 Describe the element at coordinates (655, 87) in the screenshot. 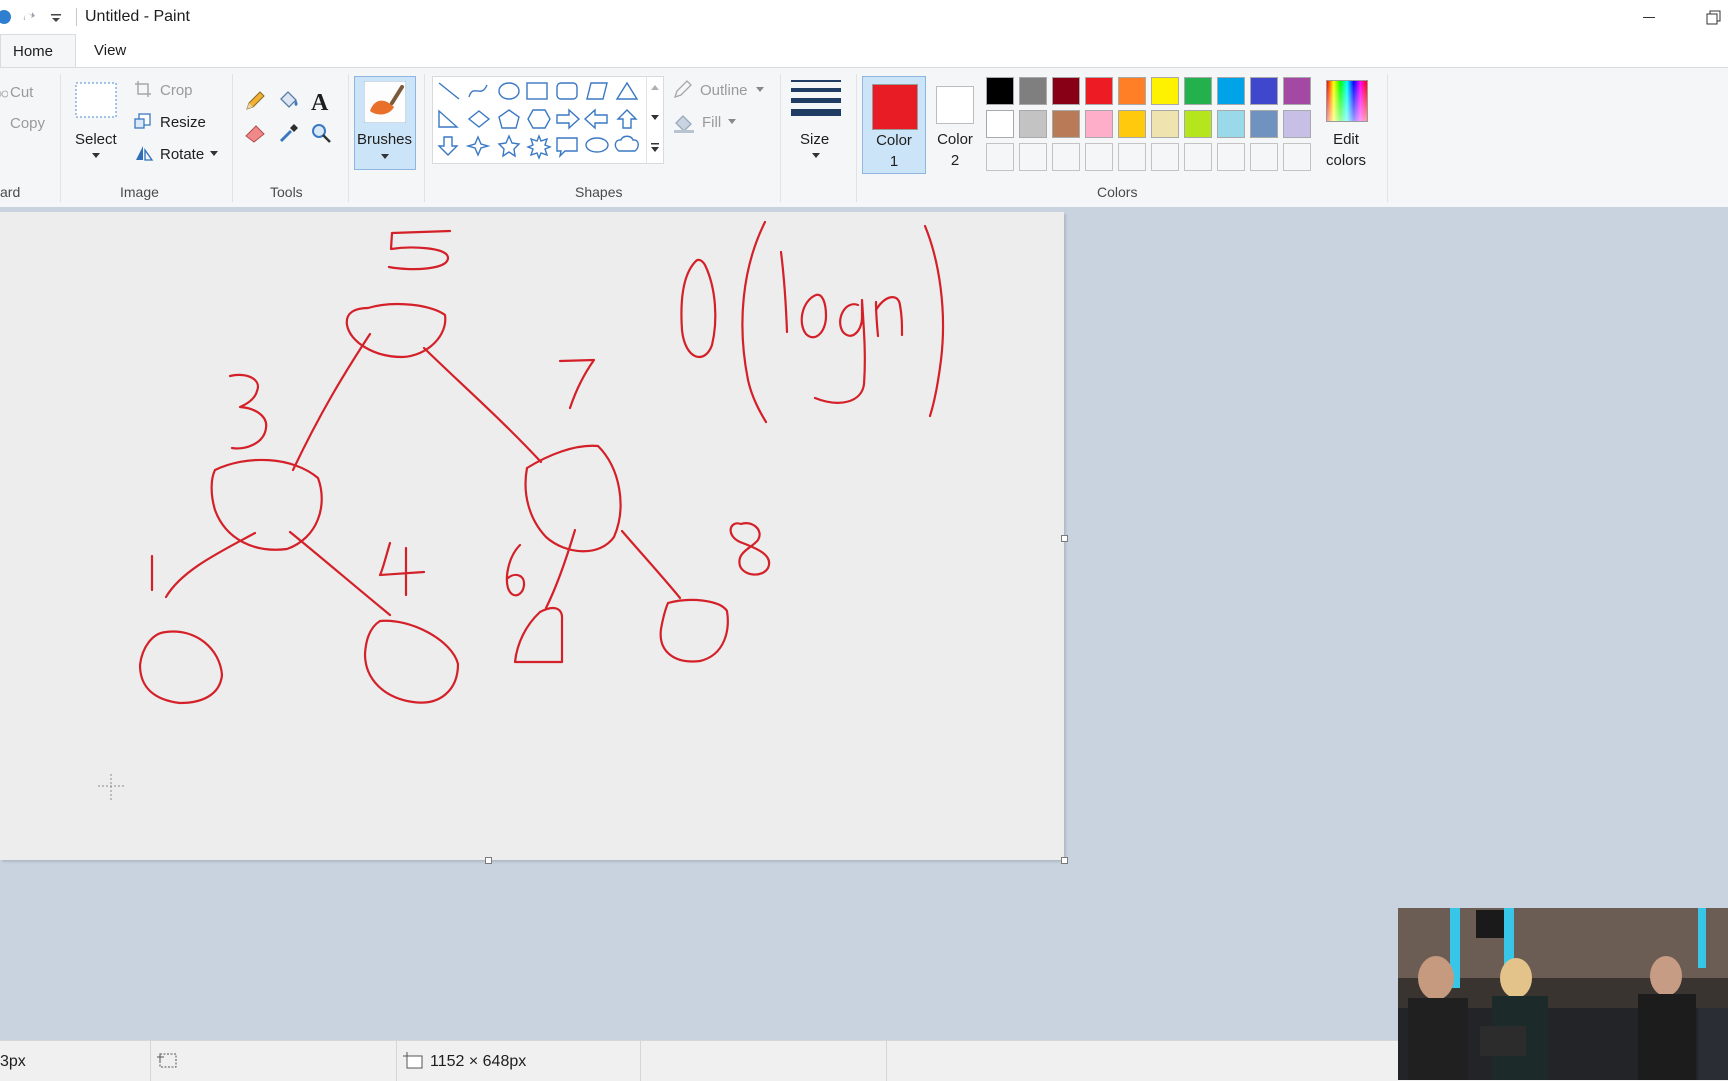

I see `chevron-up-icon` at that location.